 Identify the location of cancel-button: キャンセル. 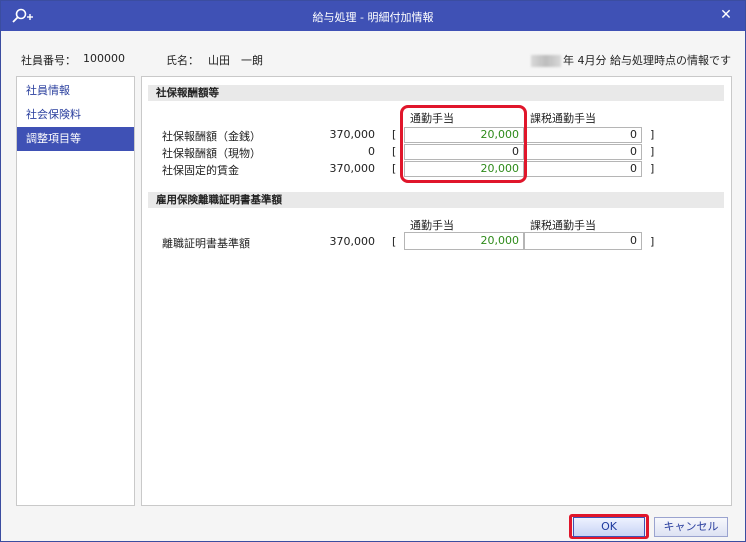
(691, 527).